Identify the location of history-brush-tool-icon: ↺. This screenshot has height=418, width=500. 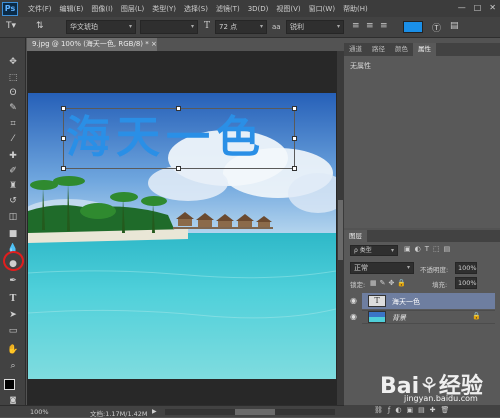
(13, 201).